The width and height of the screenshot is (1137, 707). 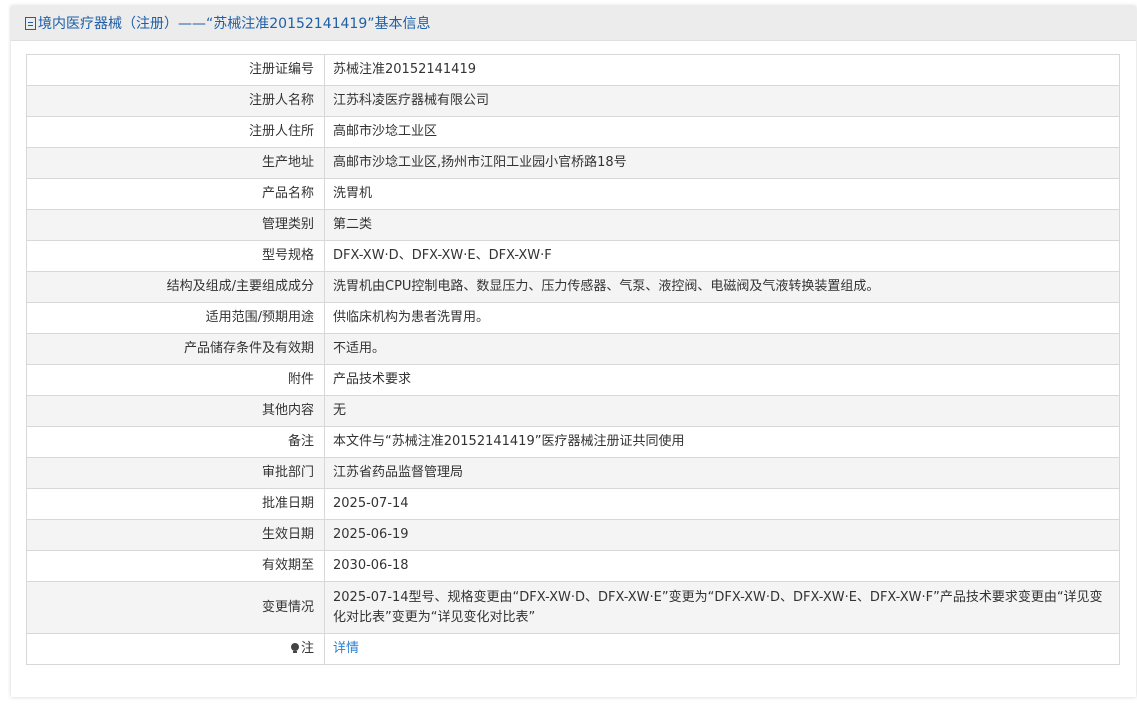 I want to click on row-value: 不适用。, so click(x=722, y=349).